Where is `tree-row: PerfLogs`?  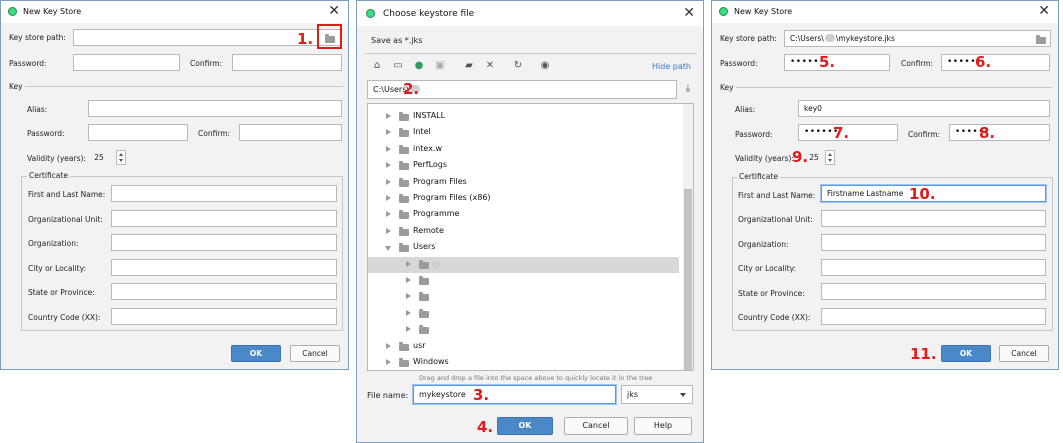
tree-row: PerfLogs is located at coordinates (523, 166).